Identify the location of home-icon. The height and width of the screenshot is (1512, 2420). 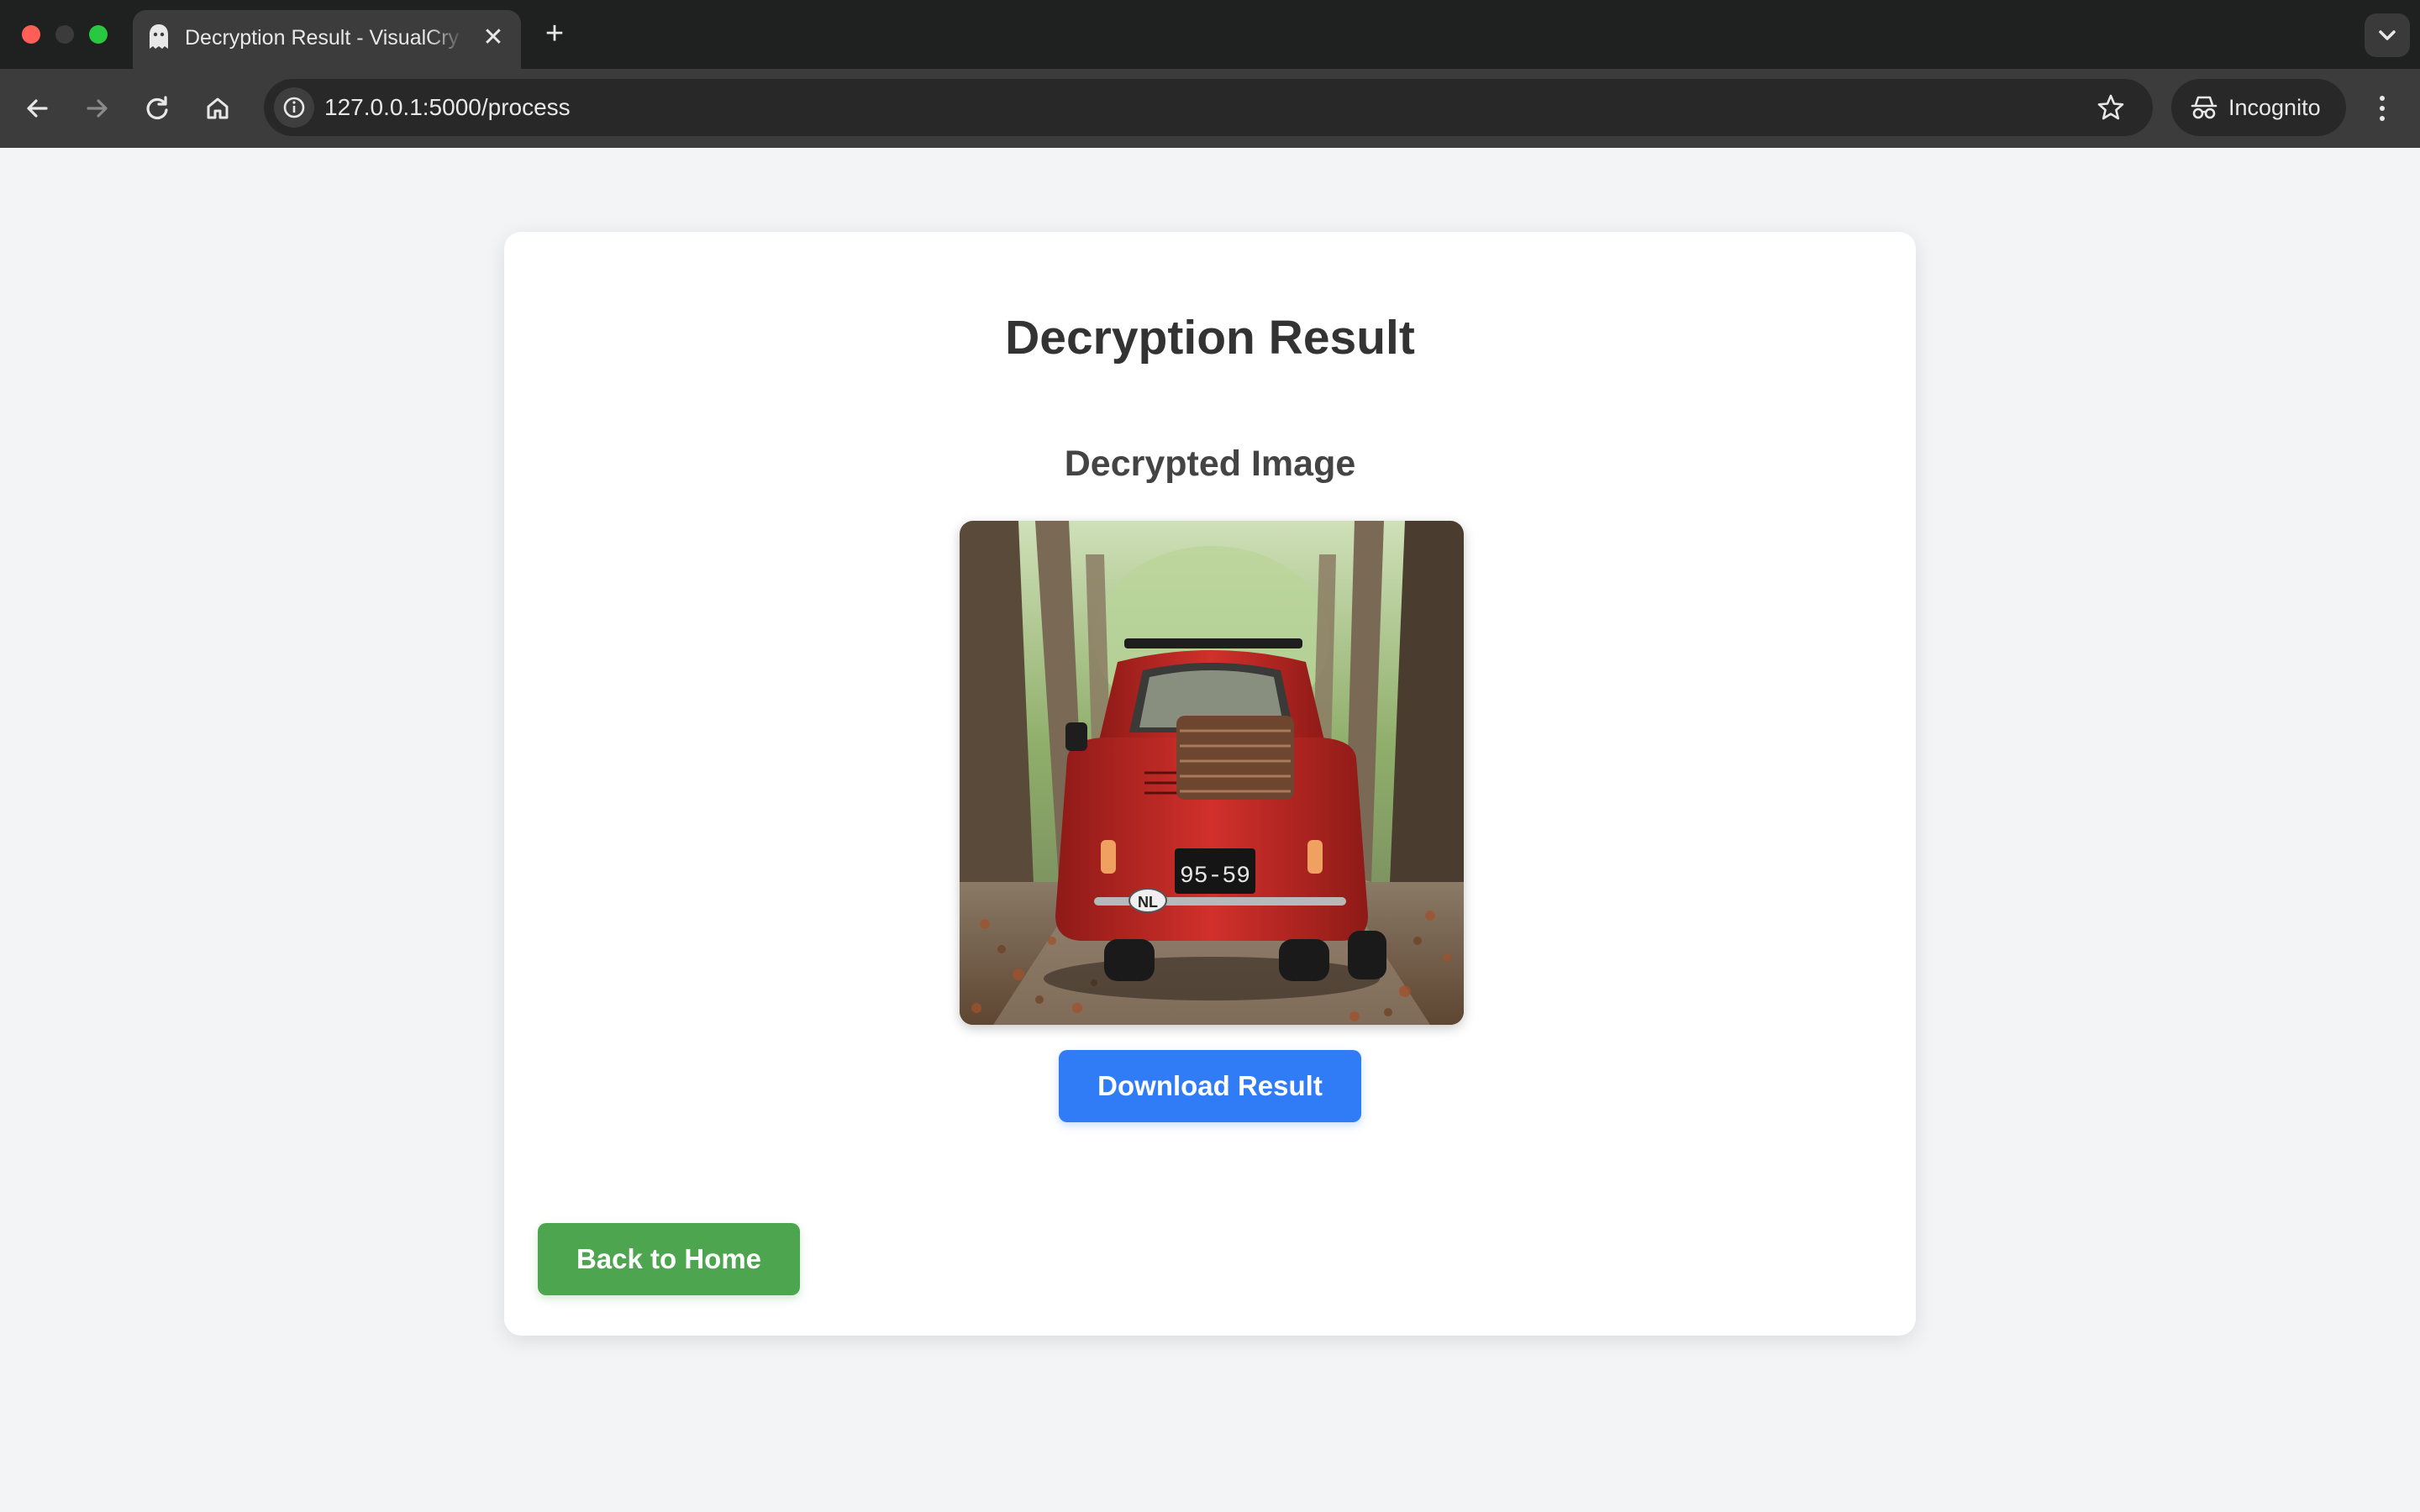
(218, 108).